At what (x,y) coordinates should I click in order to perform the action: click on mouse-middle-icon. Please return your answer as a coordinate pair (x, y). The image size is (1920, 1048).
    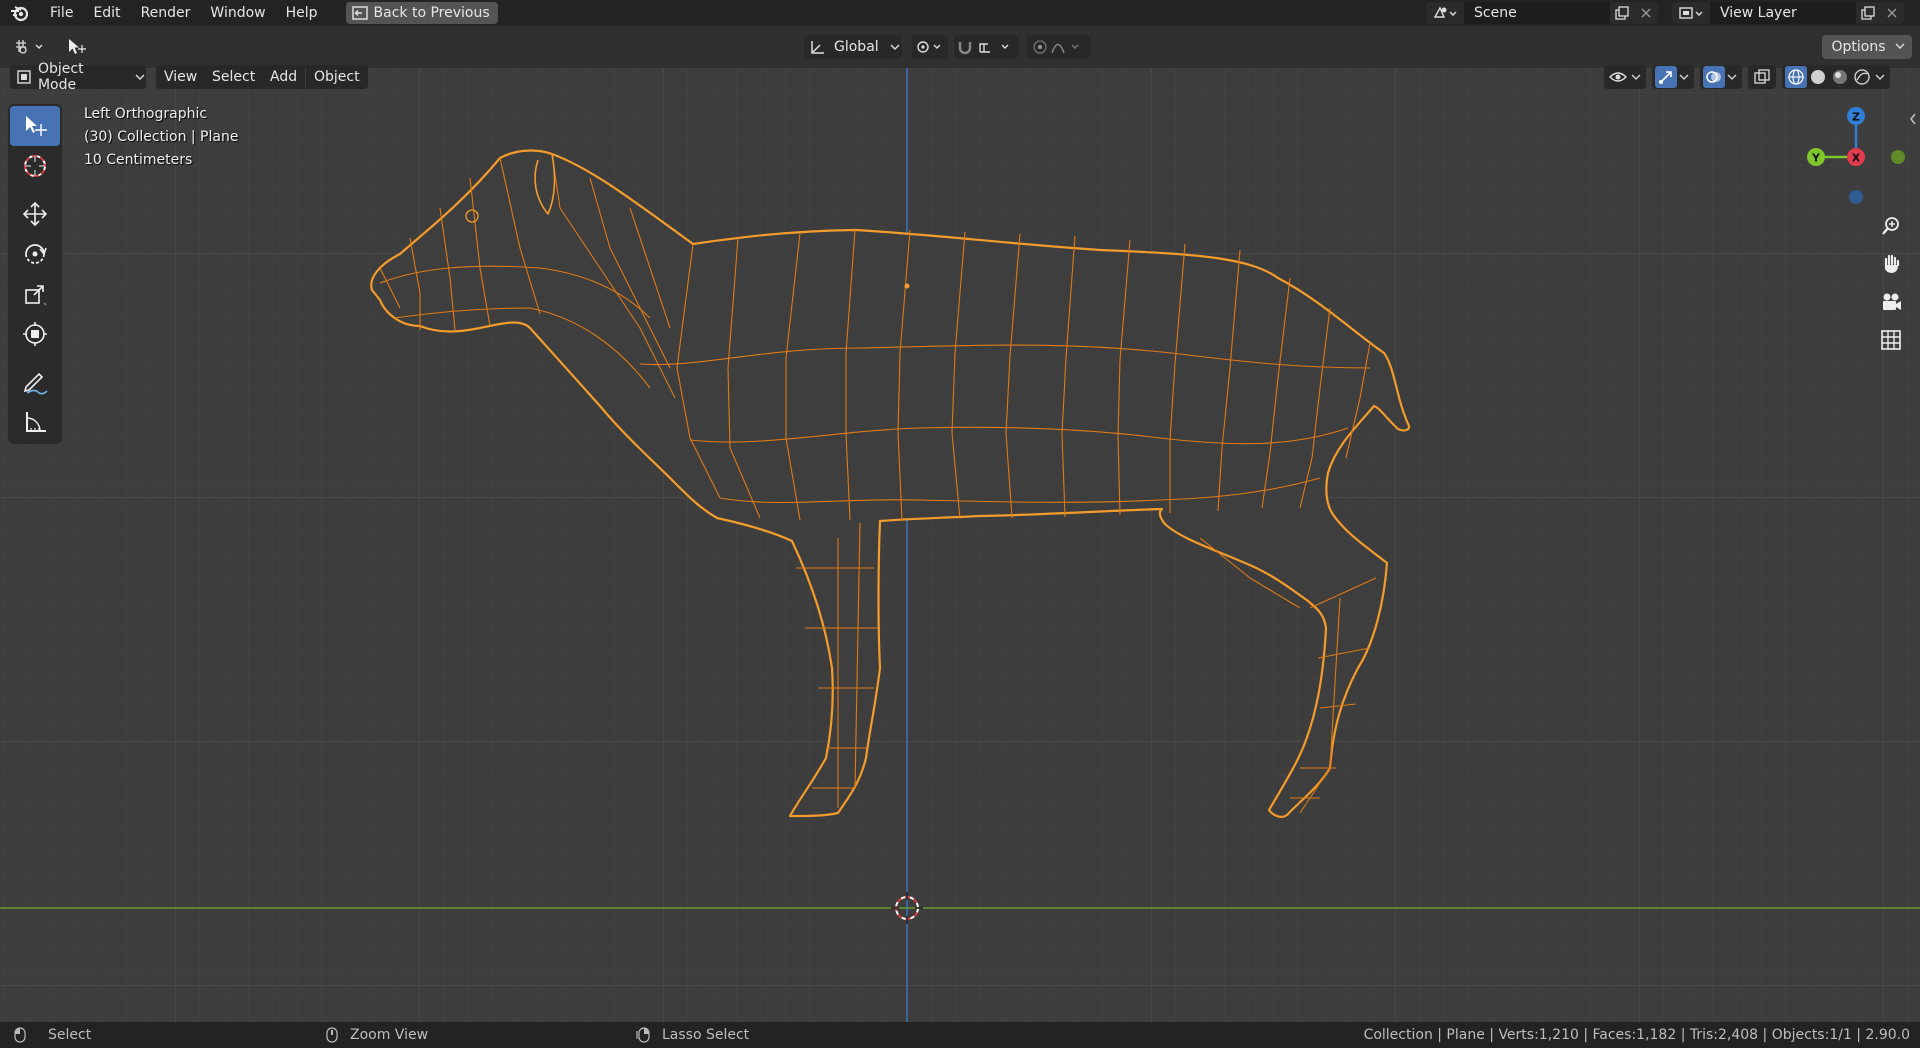
    Looking at the image, I should click on (332, 1035).